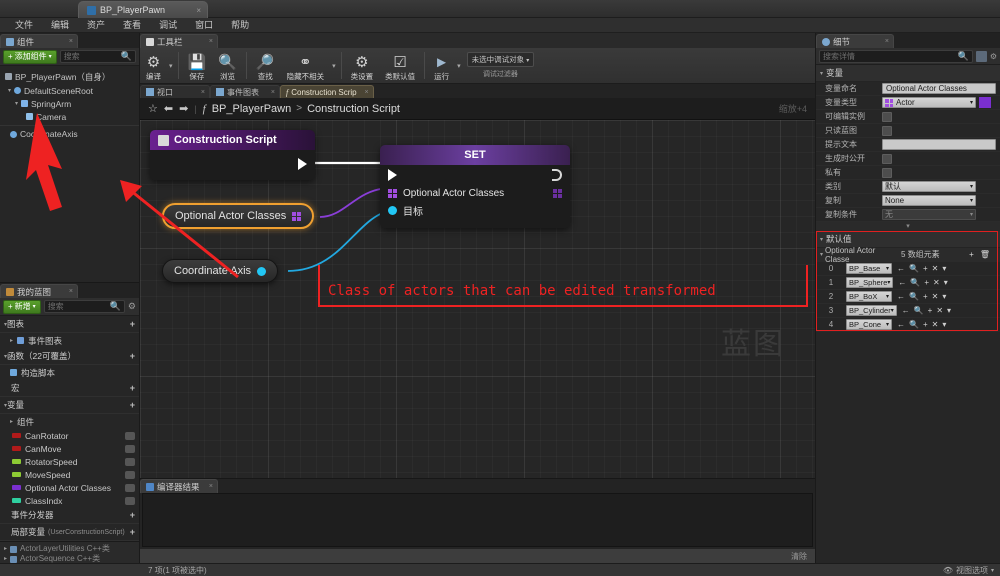 The height and width of the screenshot is (576, 1000). I want to click on menu-item-help: 帮助, so click(240, 25).